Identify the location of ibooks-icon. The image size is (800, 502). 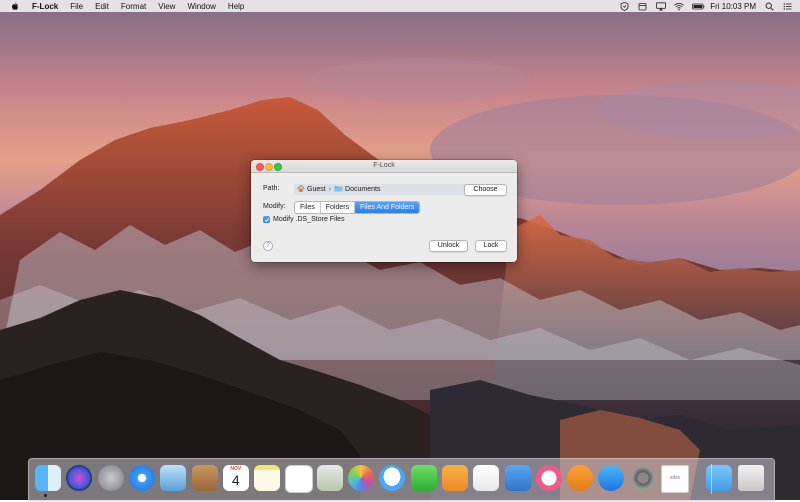
(580, 478).